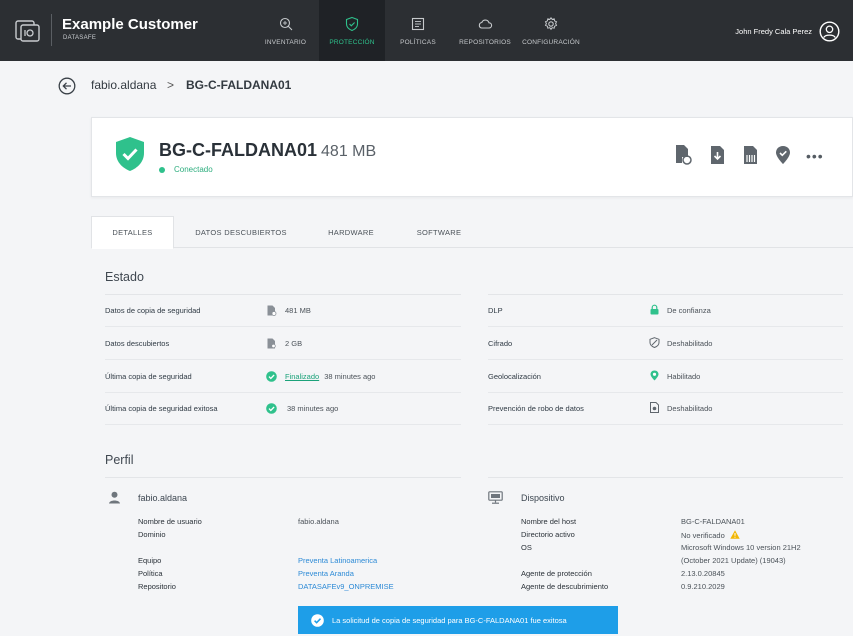  What do you see at coordinates (170, 521) in the screenshot?
I see `profile-label: Nombre de usuario` at bounding box center [170, 521].